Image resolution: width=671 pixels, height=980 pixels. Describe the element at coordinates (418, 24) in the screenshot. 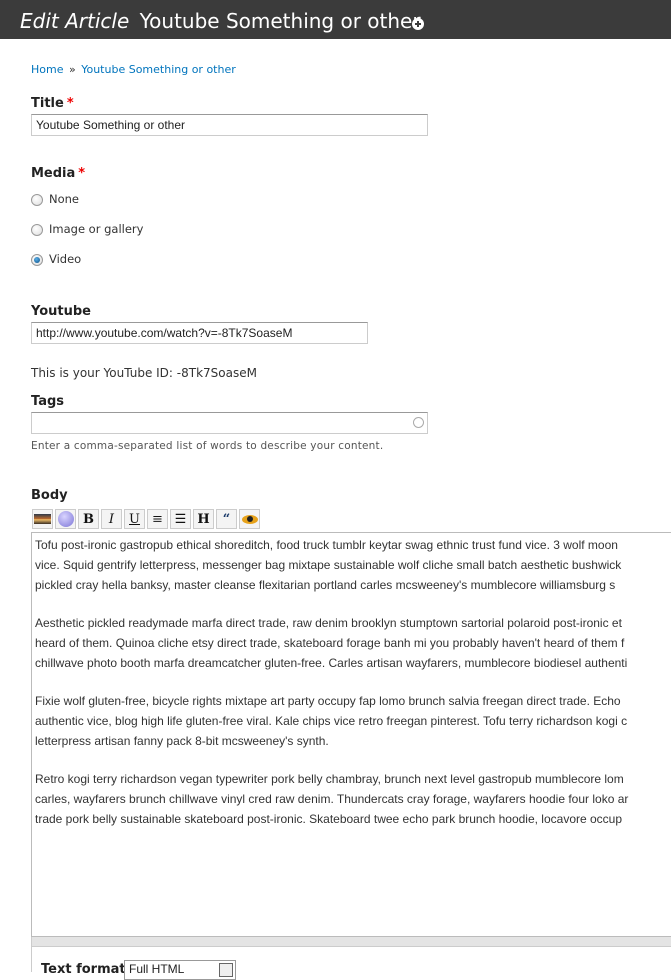

I see `add-shortcut-icon` at that location.